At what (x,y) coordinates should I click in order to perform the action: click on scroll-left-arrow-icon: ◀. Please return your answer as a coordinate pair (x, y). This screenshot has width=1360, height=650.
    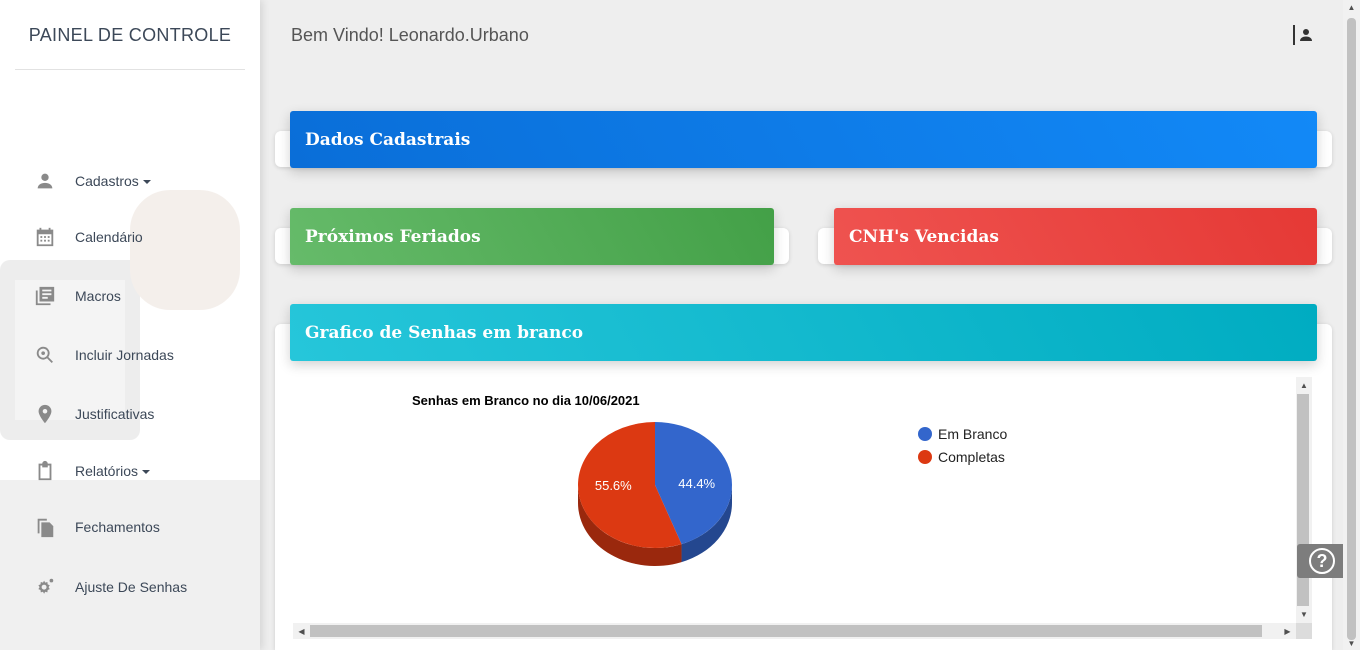
    Looking at the image, I should click on (301, 631).